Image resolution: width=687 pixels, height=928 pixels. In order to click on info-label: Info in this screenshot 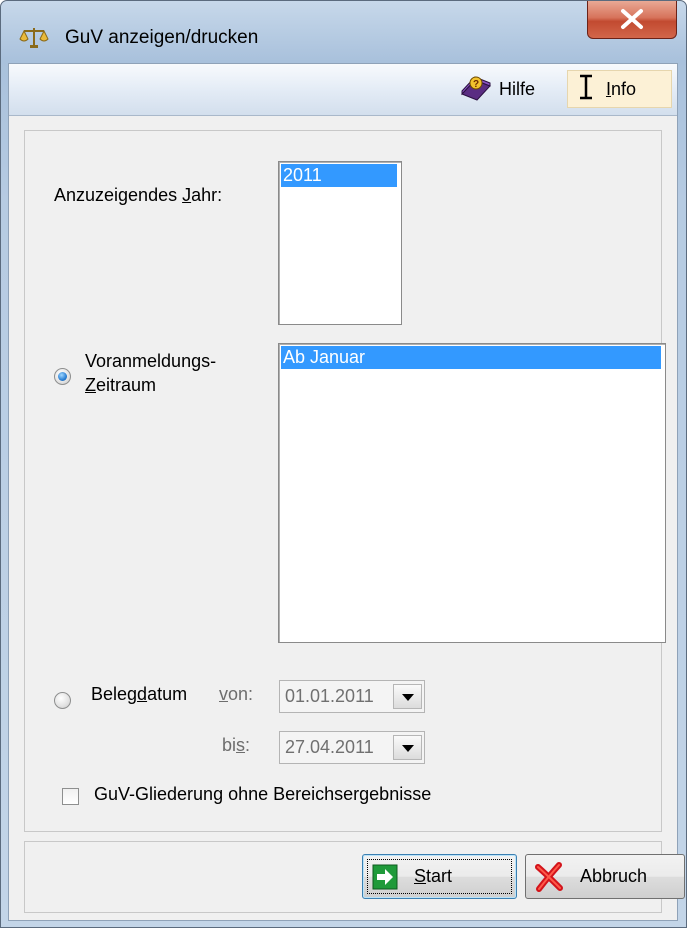, I will do `click(621, 88)`.